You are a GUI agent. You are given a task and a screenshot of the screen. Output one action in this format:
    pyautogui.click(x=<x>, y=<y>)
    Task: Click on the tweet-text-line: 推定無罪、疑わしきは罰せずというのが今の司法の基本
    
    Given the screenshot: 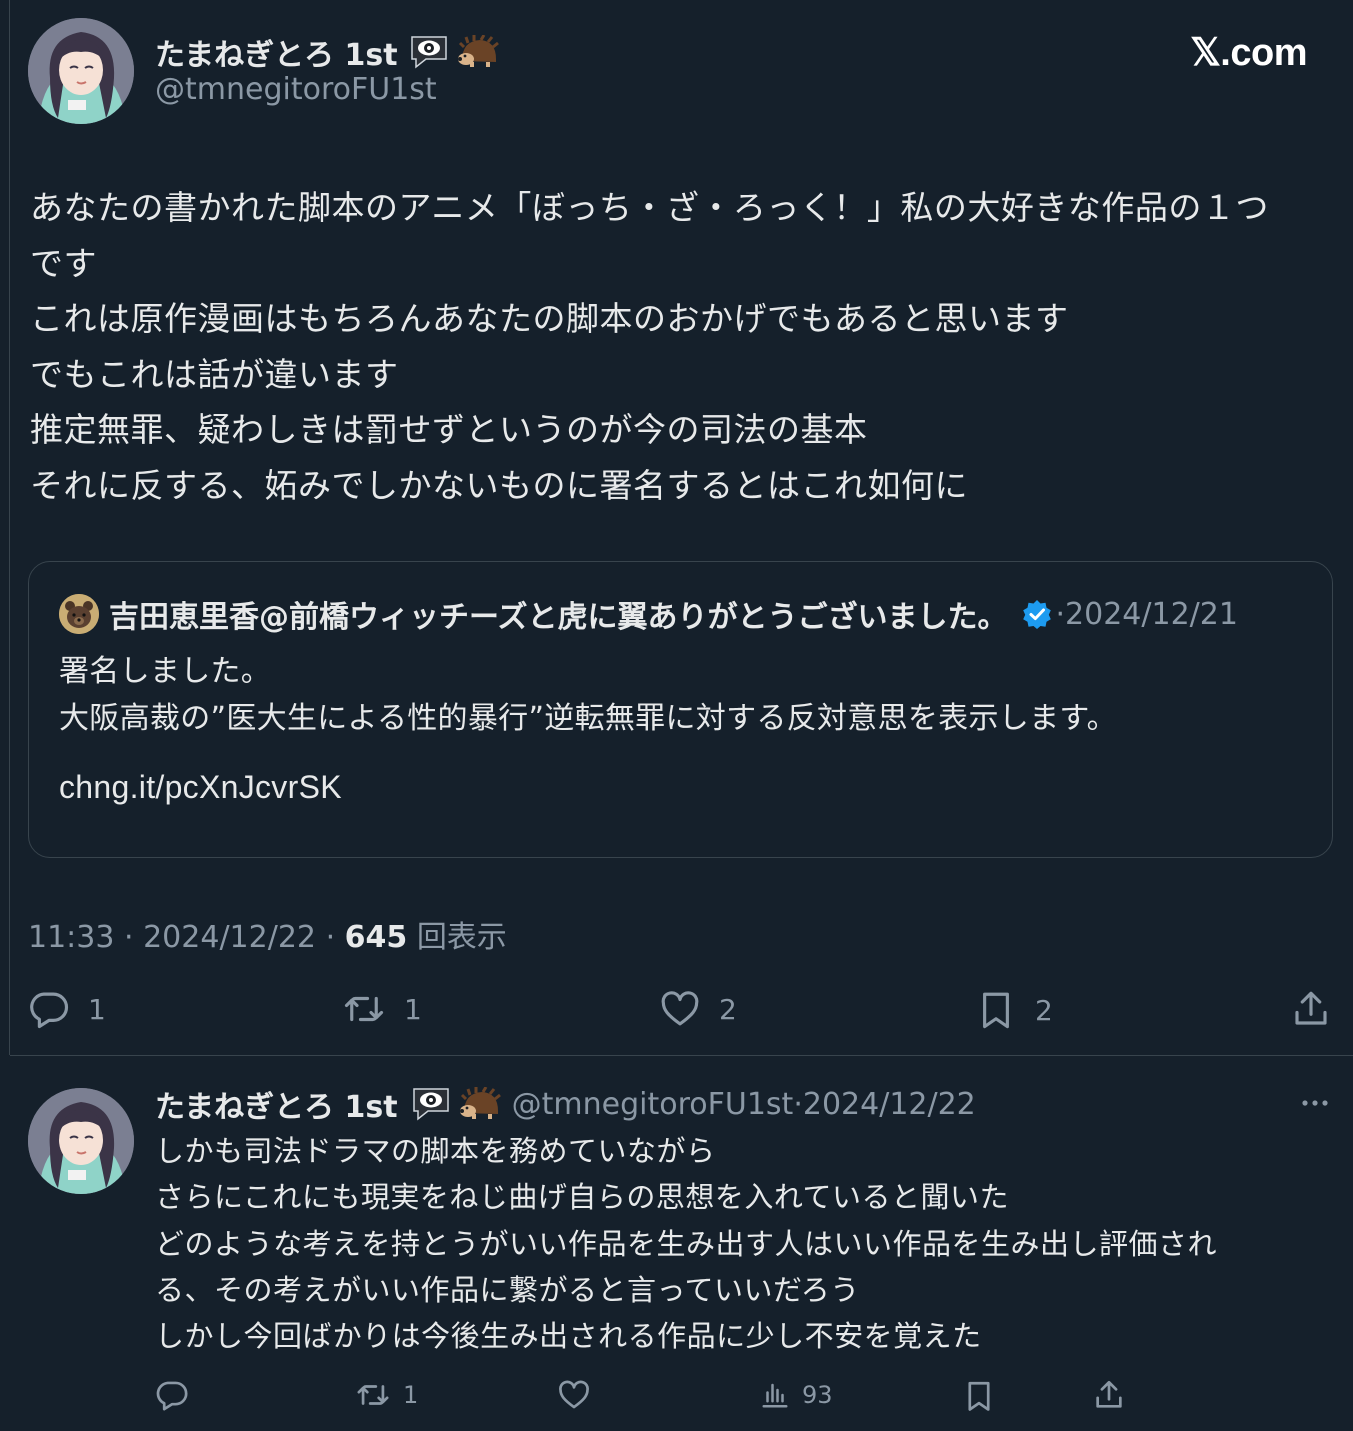 What is the action you would take?
    pyautogui.click(x=449, y=429)
    